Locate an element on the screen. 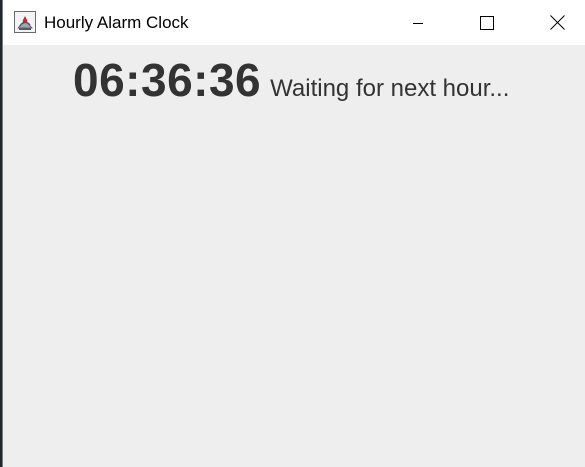 The width and height of the screenshot is (585, 467). minimize-button is located at coordinates (418, 22).